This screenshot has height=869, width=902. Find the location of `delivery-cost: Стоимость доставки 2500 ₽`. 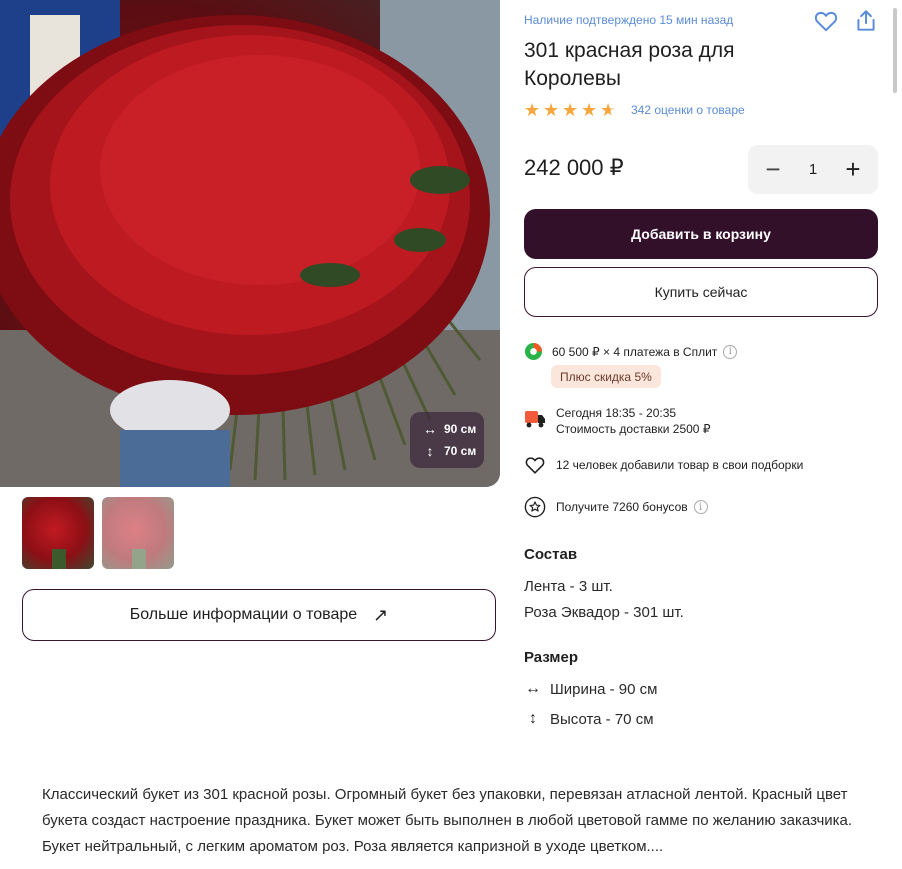

delivery-cost: Стоимость доставки 2500 ₽ is located at coordinates (633, 429).